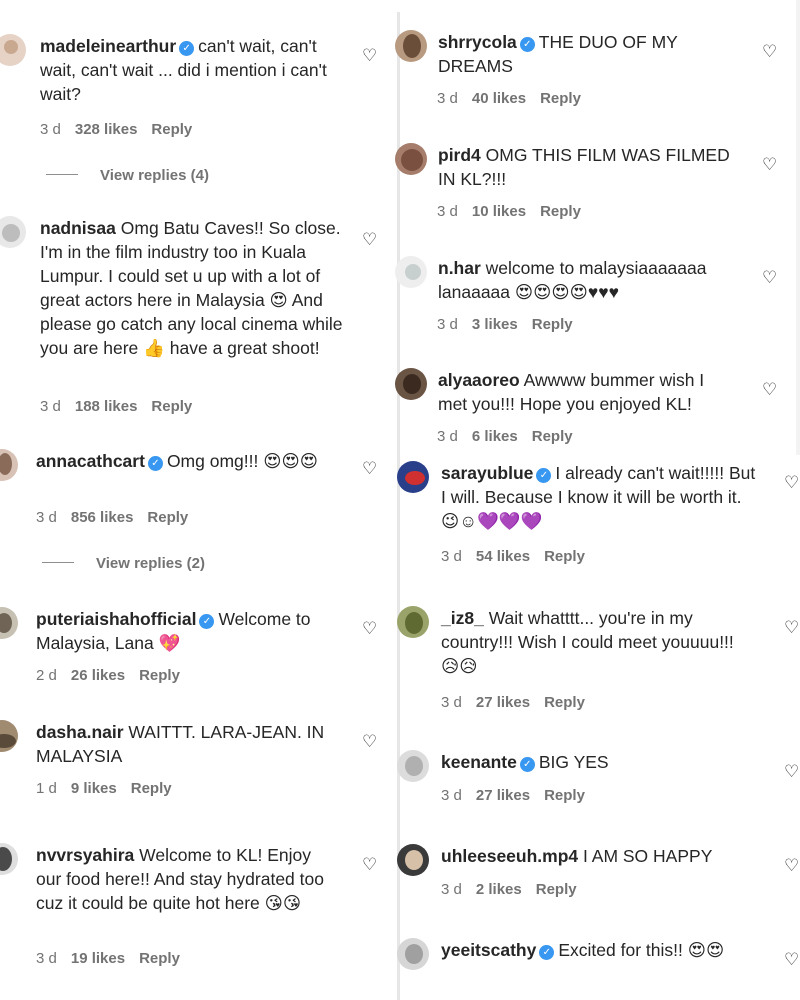 Image resolution: width=800 pixels, height=1000 pixels. I want to click on username: sarayublue, so click(487, 473).